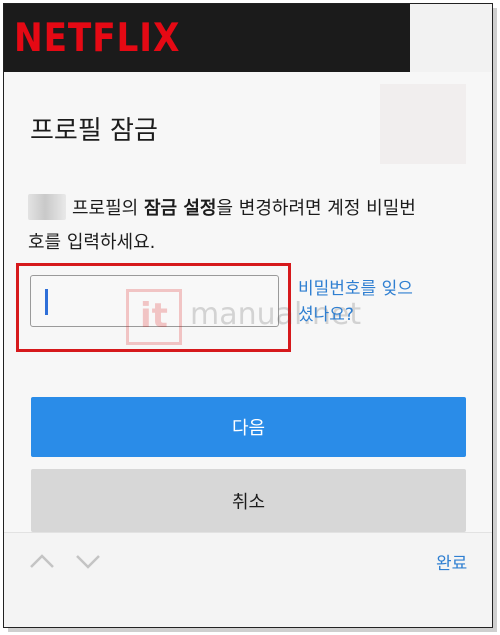 This screenshot has width=500, height=635. I want to click on chevron-down-icon, so click(88, 561).